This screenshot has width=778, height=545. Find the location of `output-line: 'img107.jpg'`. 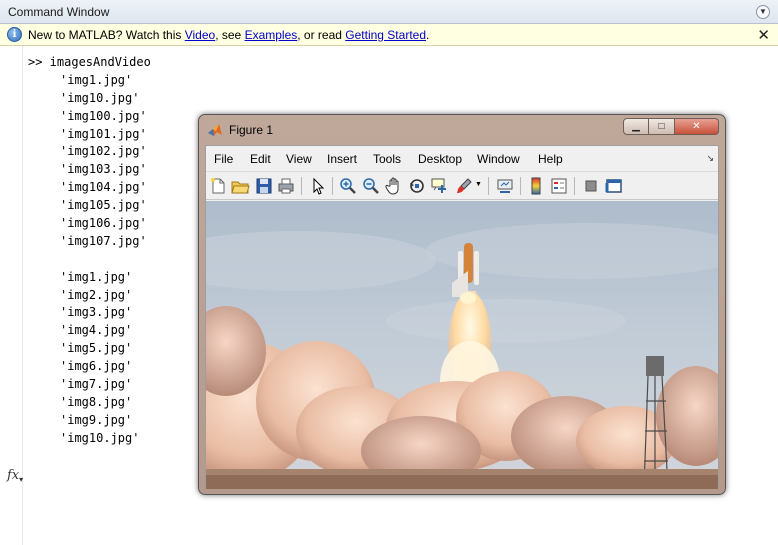

output-line: 'img107.jpg' is located at coordinates (103, 240).